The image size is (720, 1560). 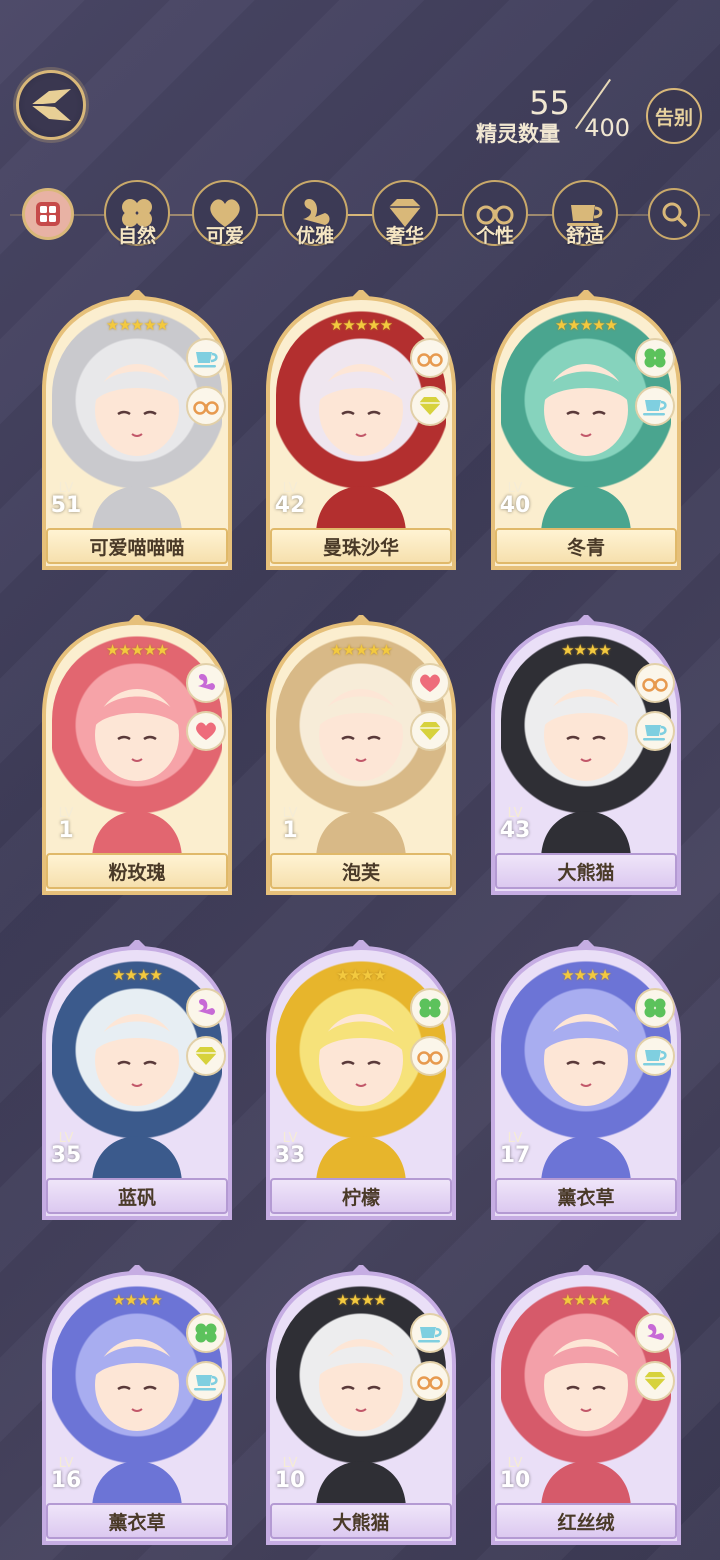 What do you see at coordinates (361, 755) in the screenshot?
I see `spirit-card: ★★★★★ LV 1 泡芙` at bounding box center [361, 755].